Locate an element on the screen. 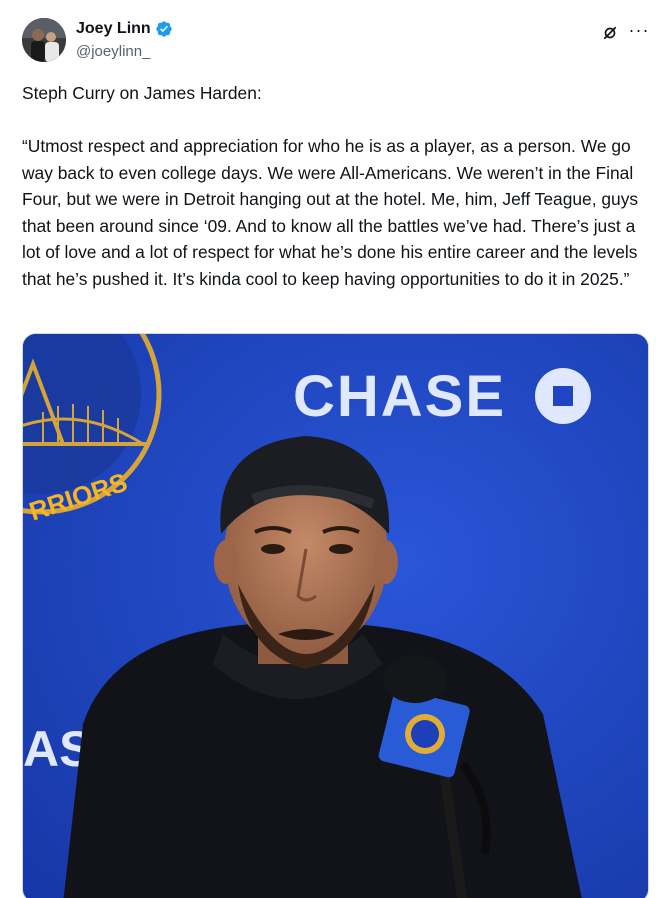  author-handle: @joeylinn_ is located at coordinates (113, 51).